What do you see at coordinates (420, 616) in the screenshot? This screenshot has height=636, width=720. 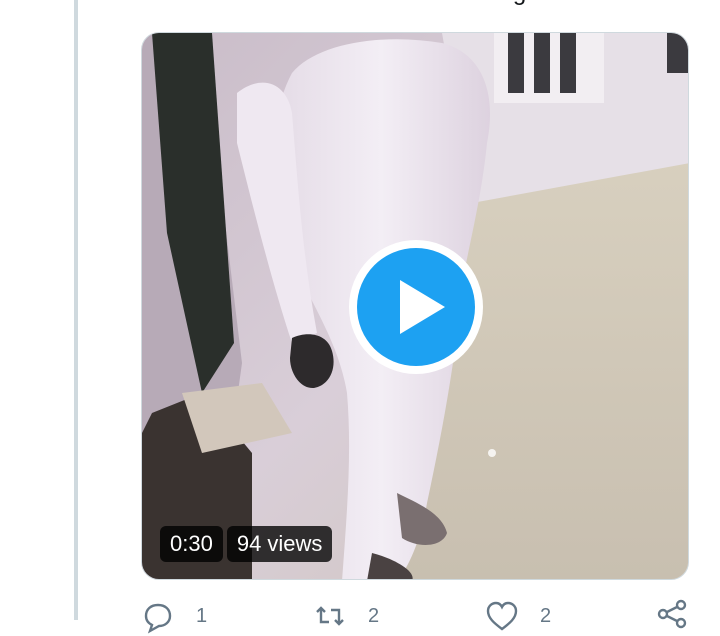 I see `tweet-actions: 1 2 2` at bounding box center [420, 616].